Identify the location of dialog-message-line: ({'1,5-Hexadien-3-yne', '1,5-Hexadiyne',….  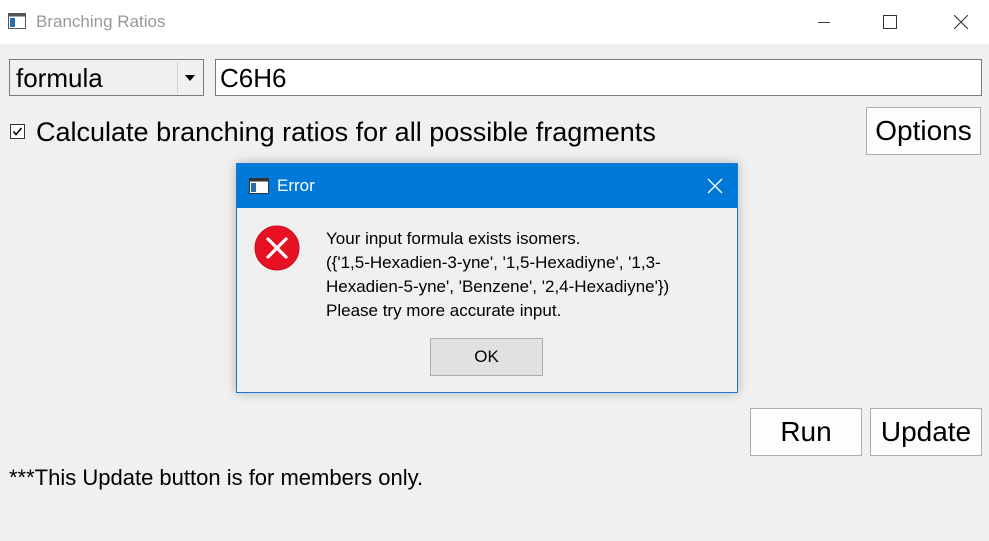
(493, 262).